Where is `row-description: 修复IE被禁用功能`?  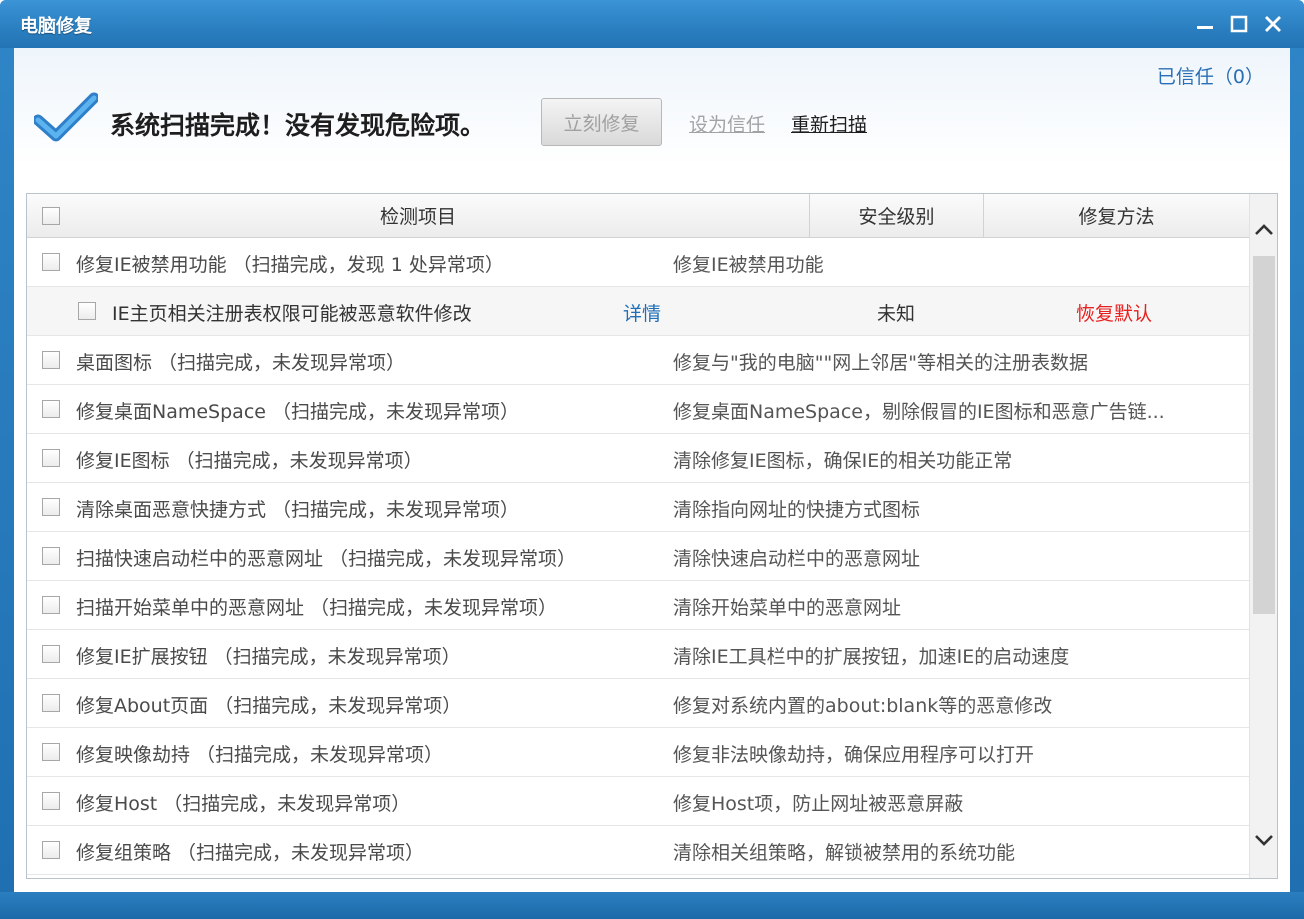
row-description: 修复IE被禁用功能 is located at coordinates (748, 265).